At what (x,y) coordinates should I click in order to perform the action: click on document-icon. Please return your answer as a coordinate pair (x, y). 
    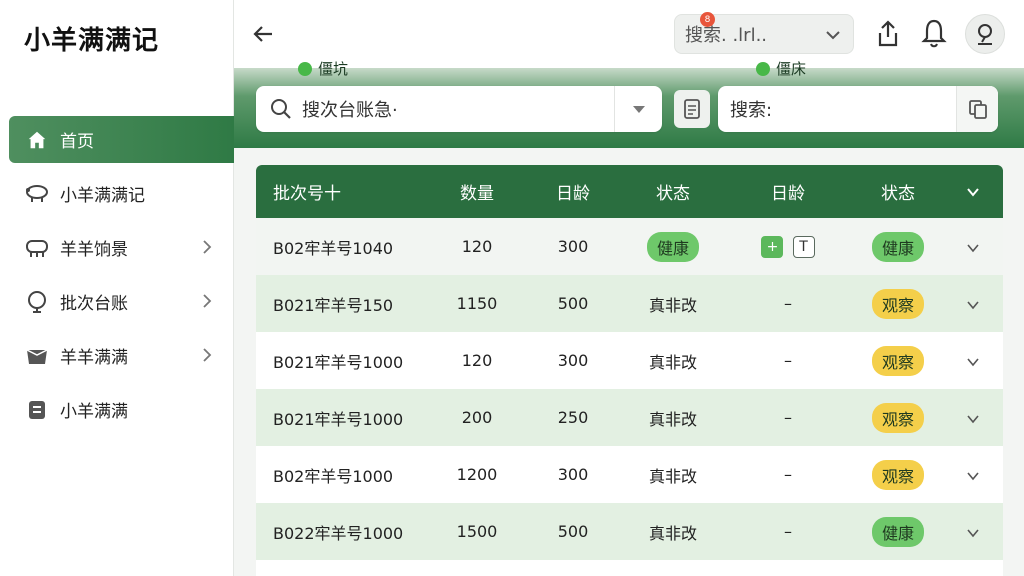
    Looking at the image, I should click on (692, 109).